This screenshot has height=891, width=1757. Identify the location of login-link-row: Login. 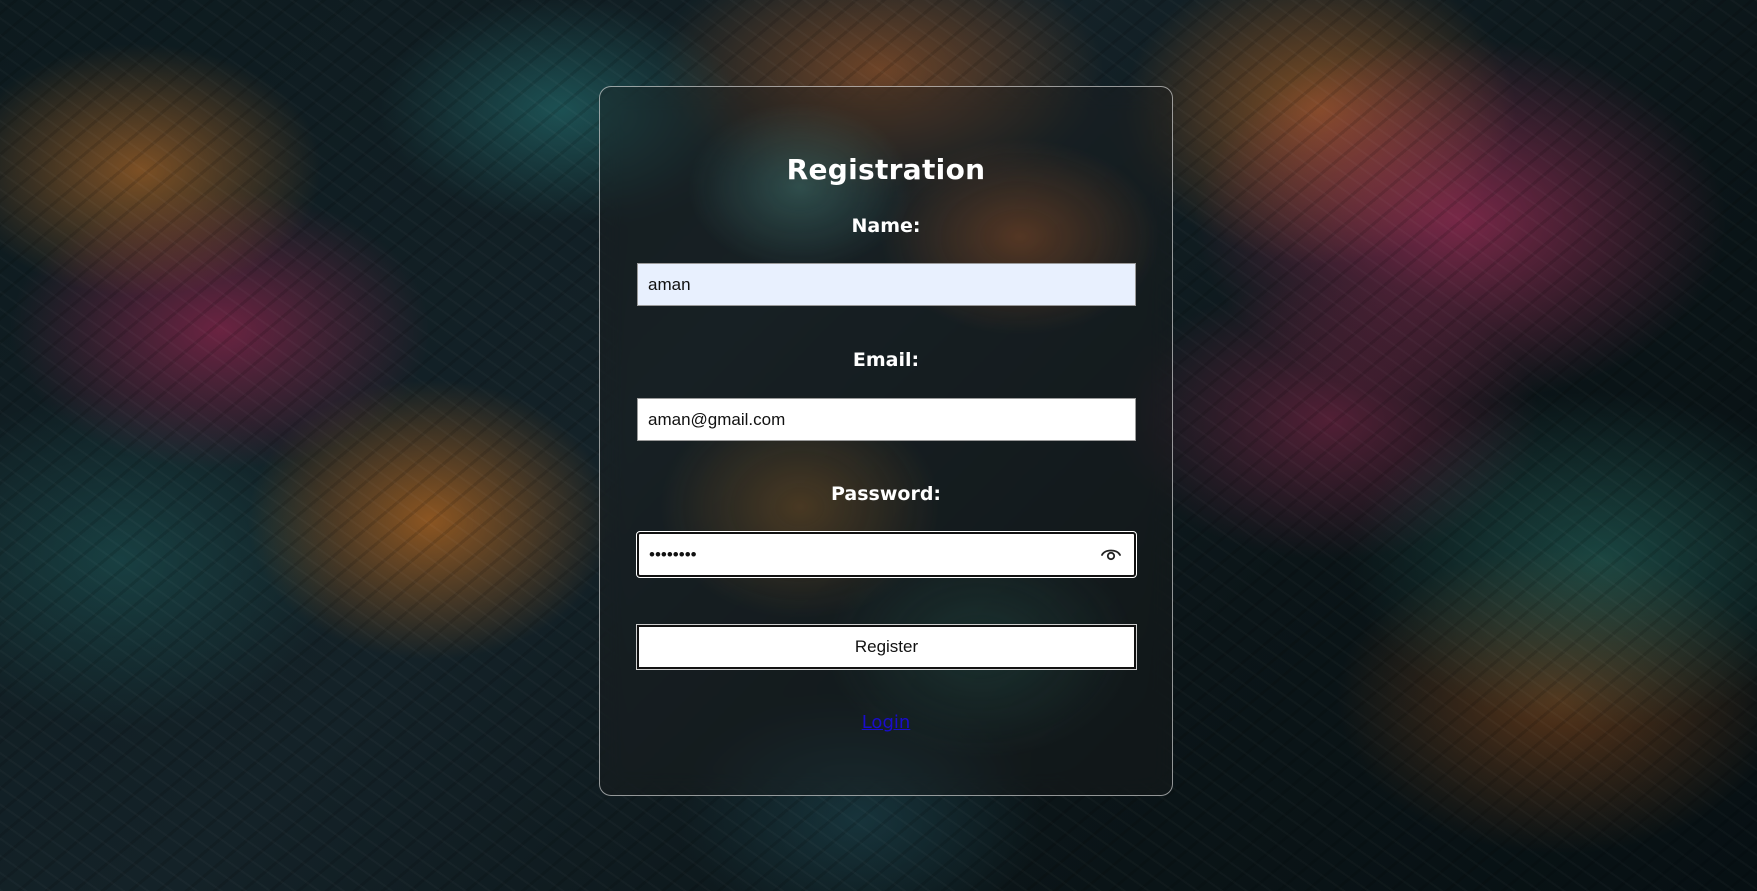
(886, 722).